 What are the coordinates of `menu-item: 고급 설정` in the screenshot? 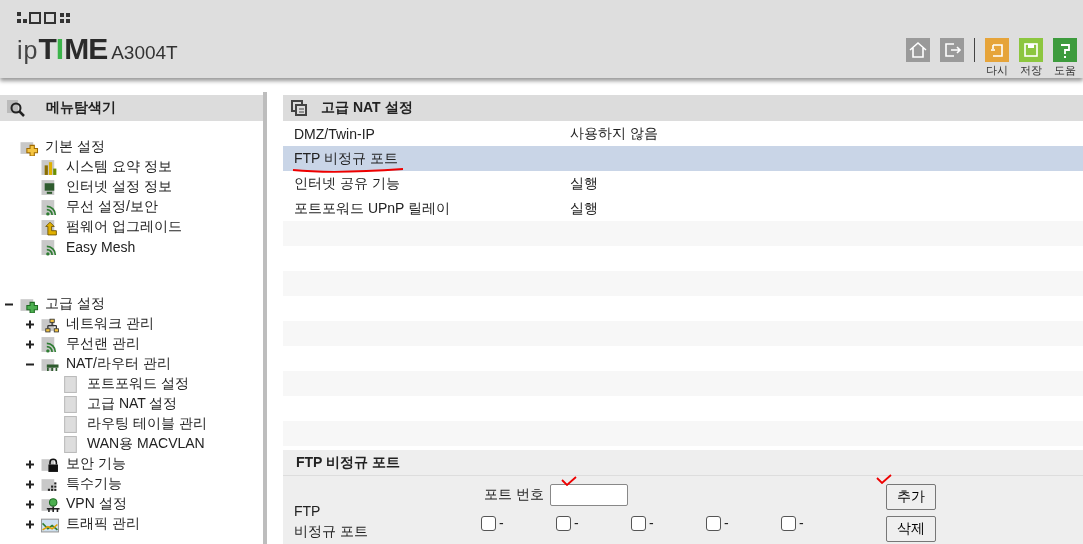 It's located at (75, 304).